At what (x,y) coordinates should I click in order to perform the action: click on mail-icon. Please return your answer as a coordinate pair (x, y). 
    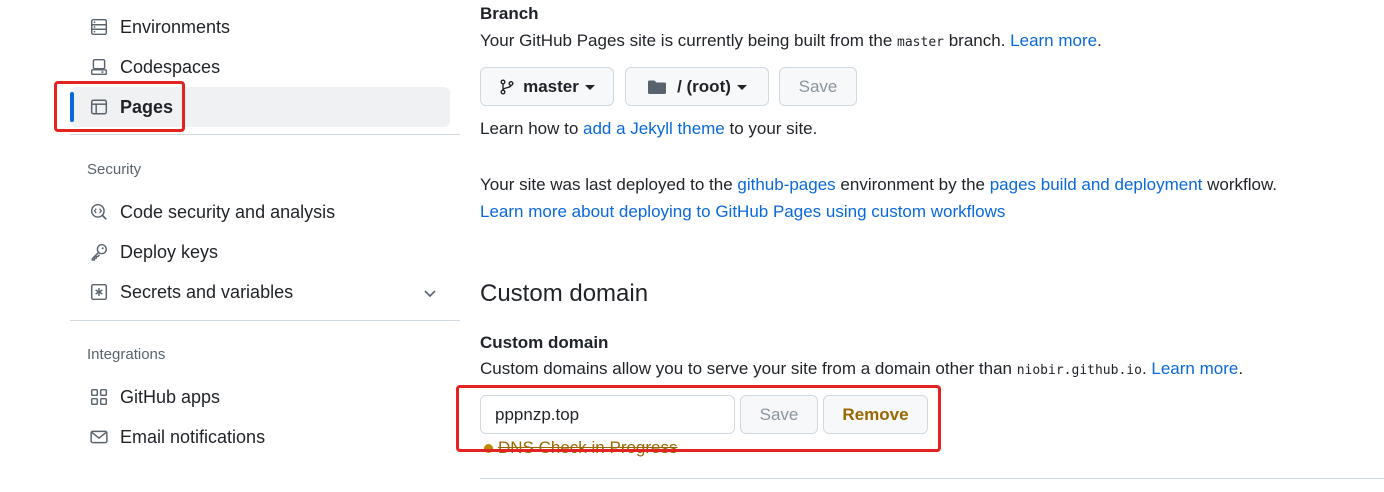
    Looking at the image, I should click on (99, 437).